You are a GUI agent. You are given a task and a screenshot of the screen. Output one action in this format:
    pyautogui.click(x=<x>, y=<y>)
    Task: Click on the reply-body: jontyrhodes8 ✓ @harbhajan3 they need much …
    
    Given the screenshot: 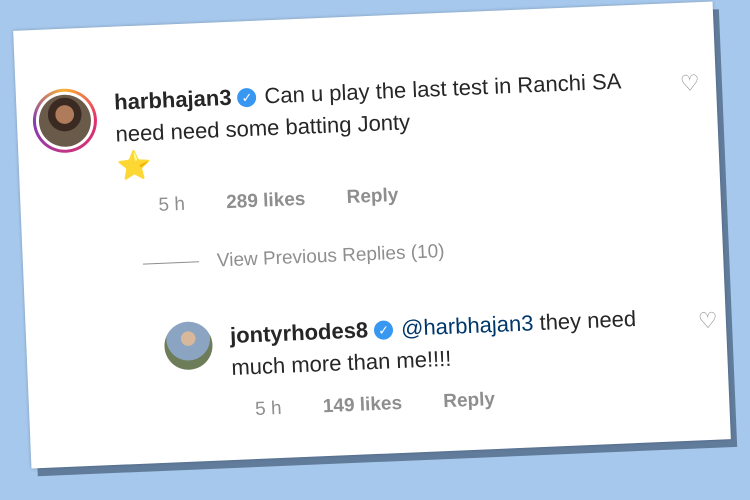 What is the action you would take?
    pyautogui.click(x=450, y=343)
    